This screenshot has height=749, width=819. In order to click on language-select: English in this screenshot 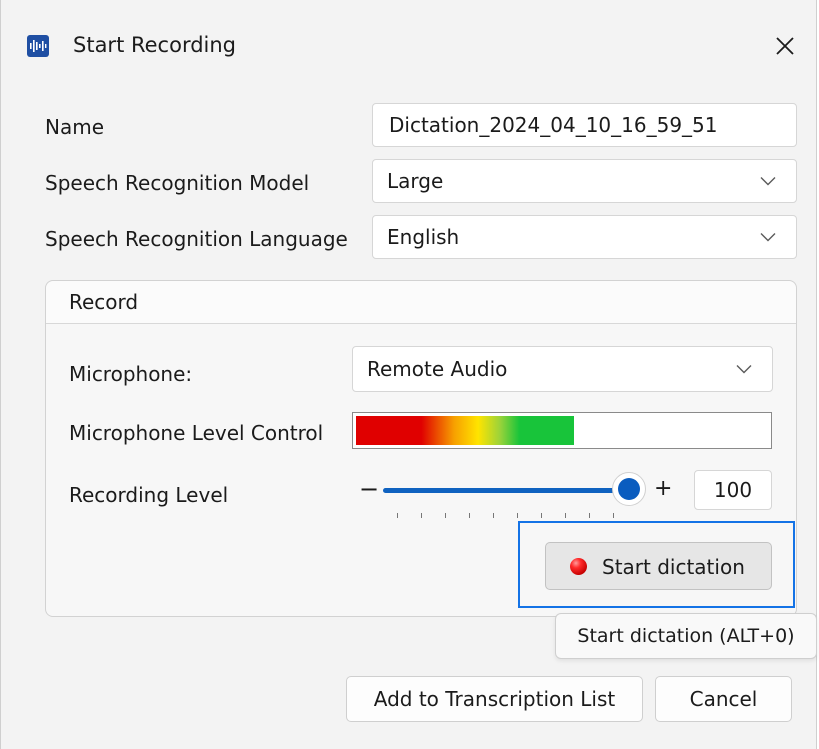, I will do `click(584, 237)`.